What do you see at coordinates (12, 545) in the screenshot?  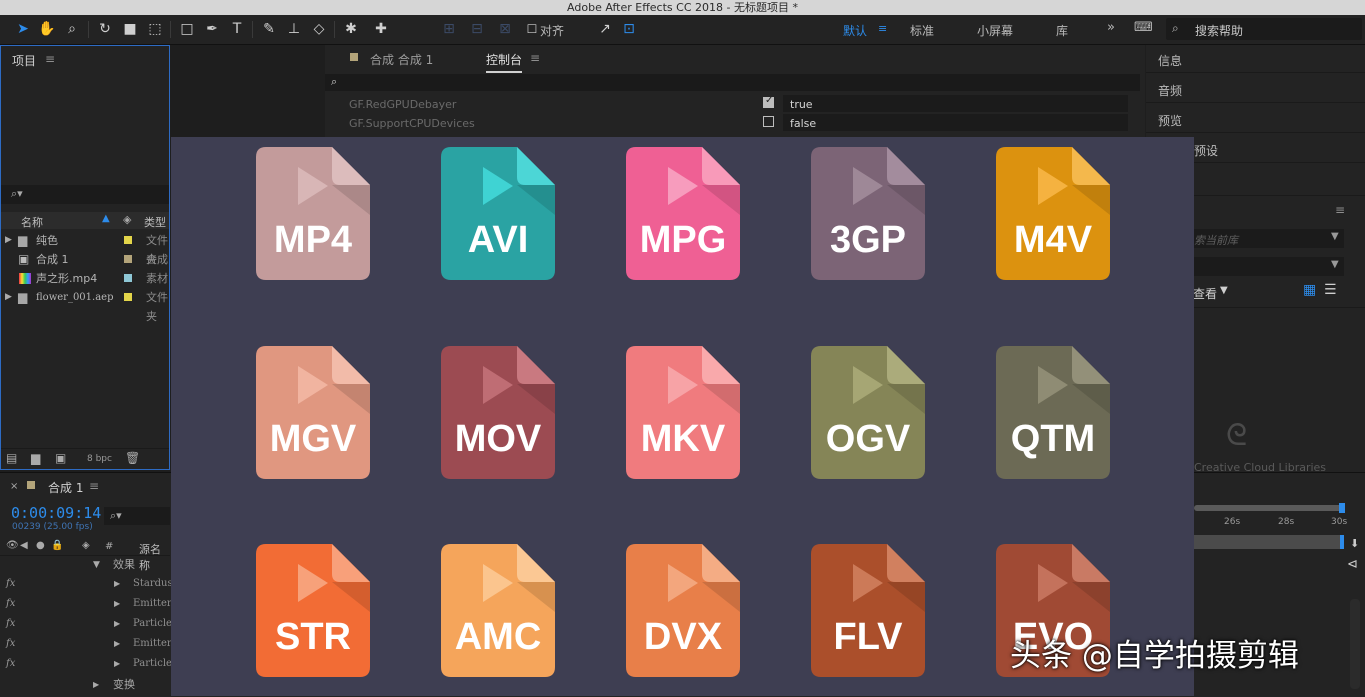 I see `visibility-icon: 👁` at bounding box center [12, 545].